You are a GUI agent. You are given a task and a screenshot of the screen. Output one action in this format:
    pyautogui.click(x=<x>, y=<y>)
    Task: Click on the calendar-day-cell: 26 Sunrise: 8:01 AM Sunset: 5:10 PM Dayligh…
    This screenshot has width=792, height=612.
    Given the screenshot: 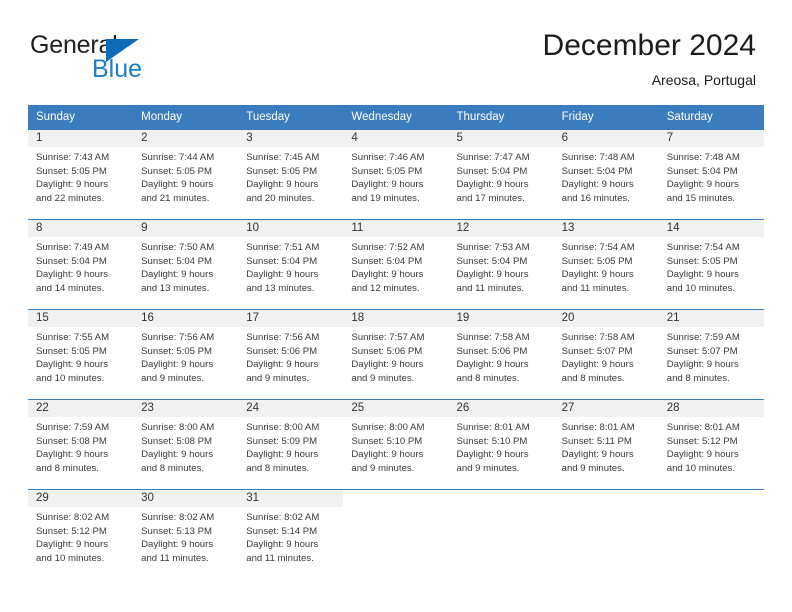 What is the action you would take?
    pyautogui.click(x=501, y=444)
    